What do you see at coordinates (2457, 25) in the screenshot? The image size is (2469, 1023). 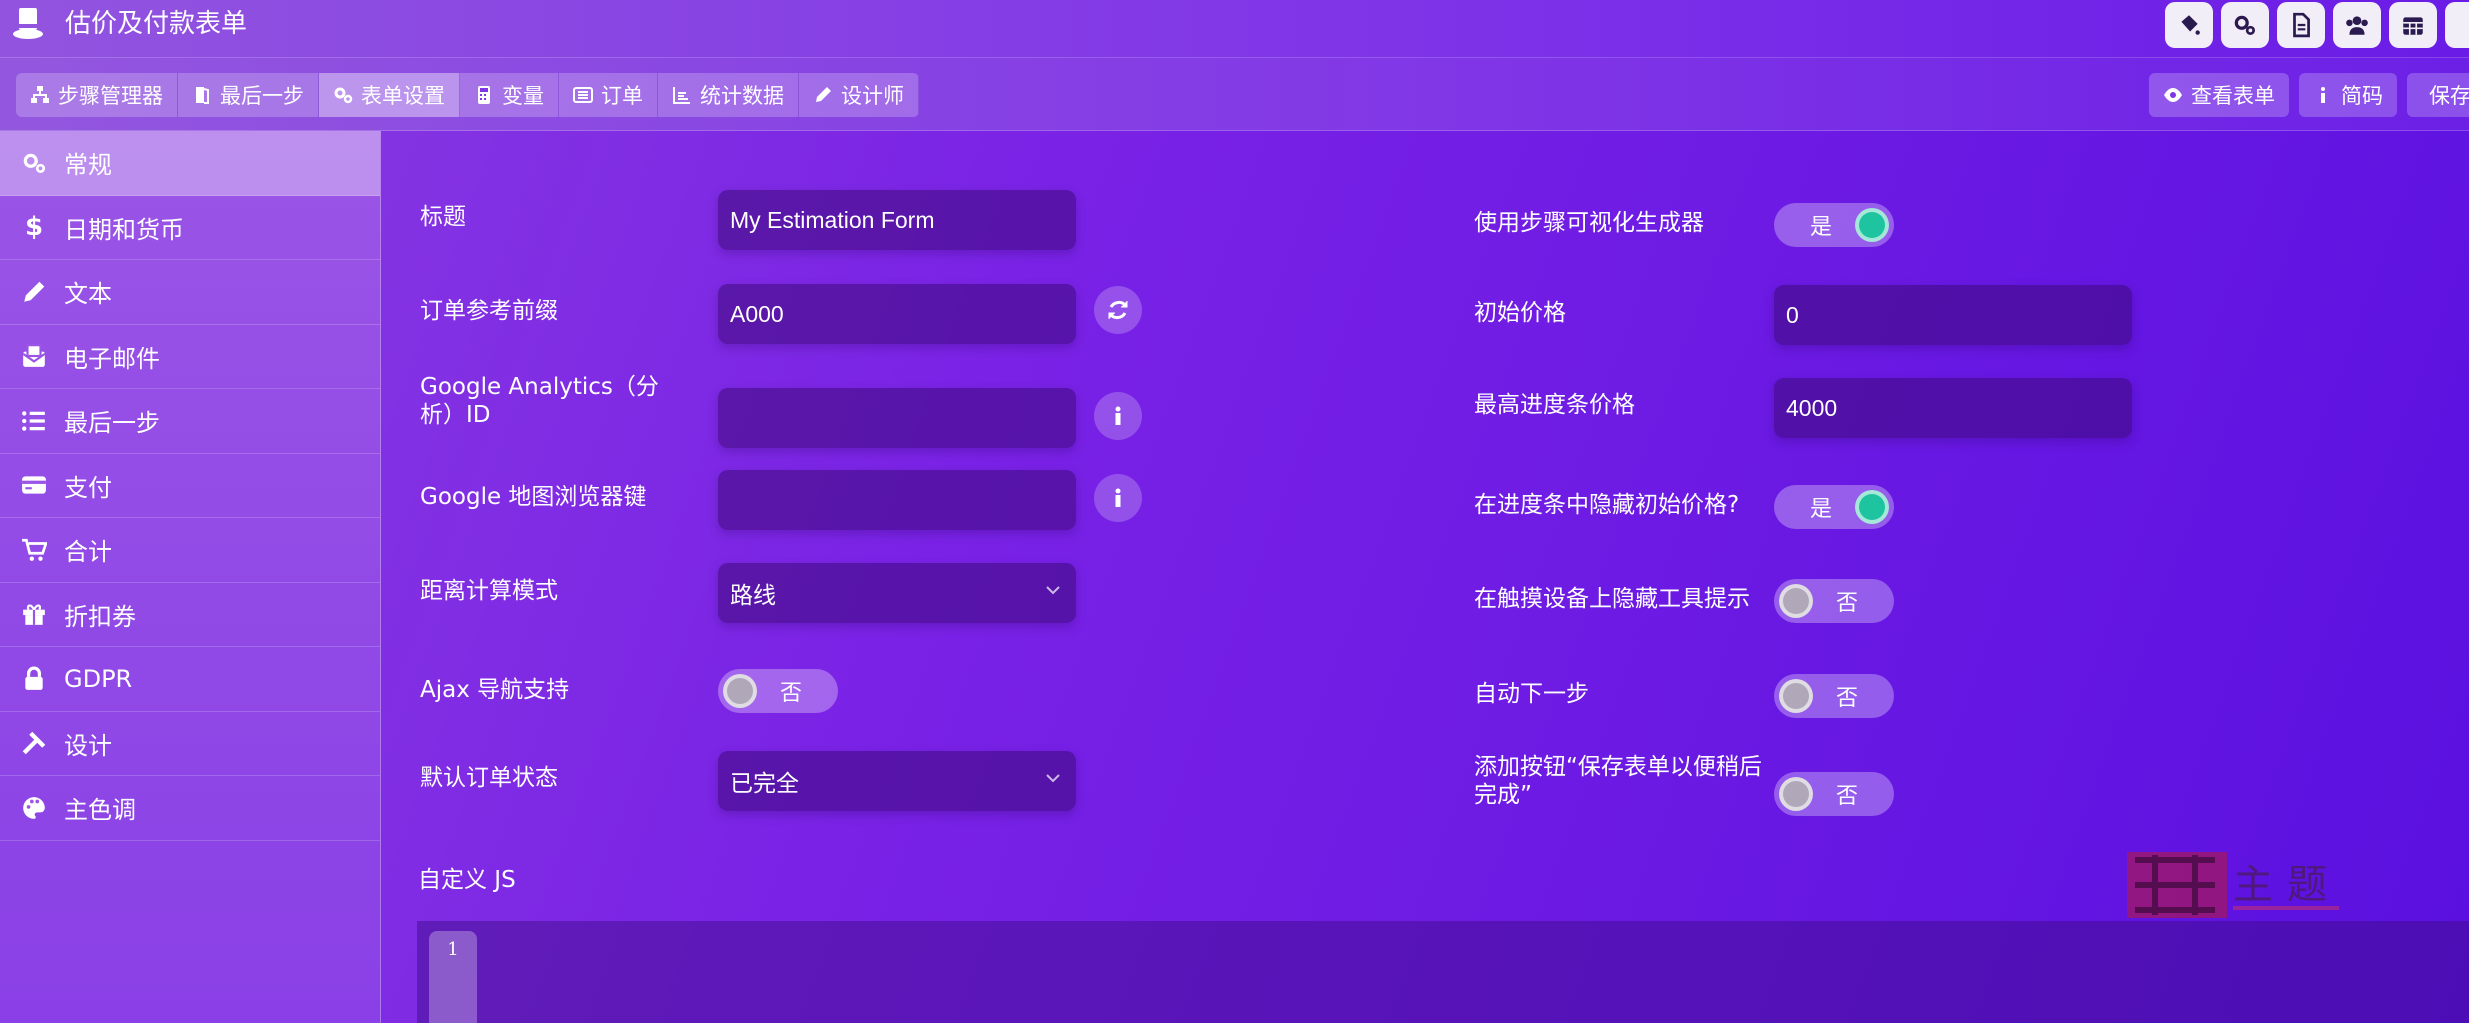 I see `extra-icon` at bounding box center [2457, 25].